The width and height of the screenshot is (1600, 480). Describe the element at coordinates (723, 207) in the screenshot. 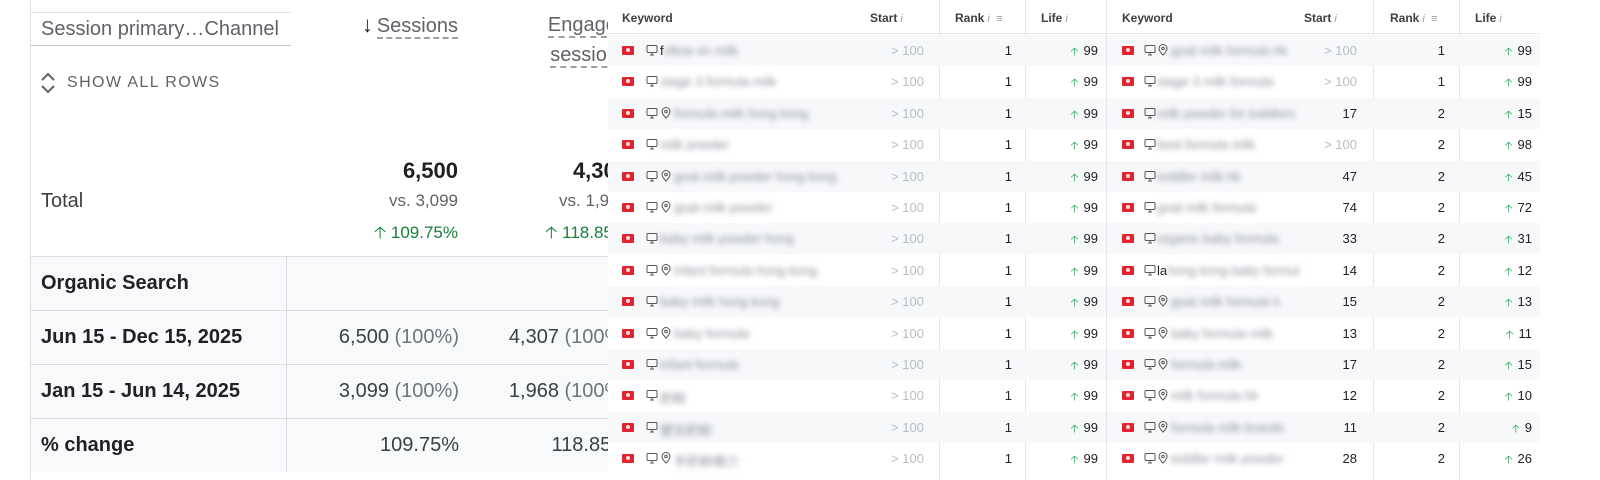

I see `keyword-cell: goat milk powder` at that location.